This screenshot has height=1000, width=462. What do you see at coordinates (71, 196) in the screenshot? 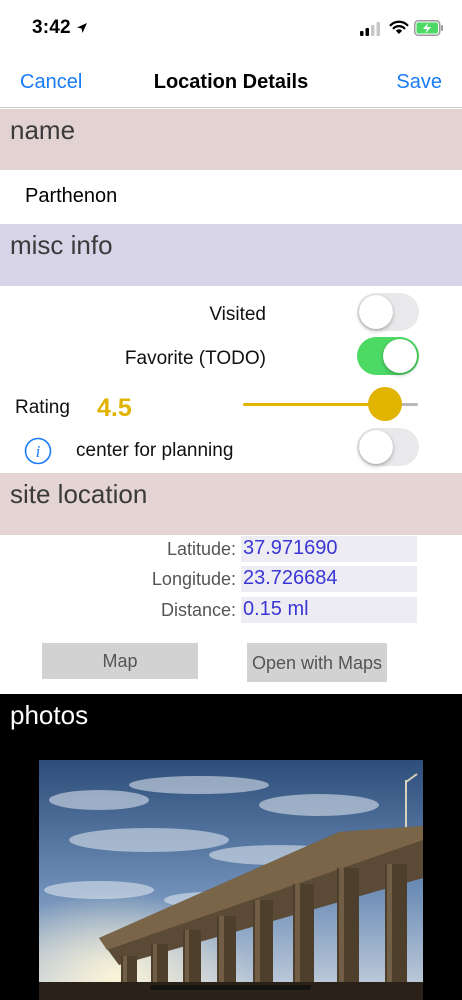
I see `name-field: Parthenon` at bounding box center [71, 196].